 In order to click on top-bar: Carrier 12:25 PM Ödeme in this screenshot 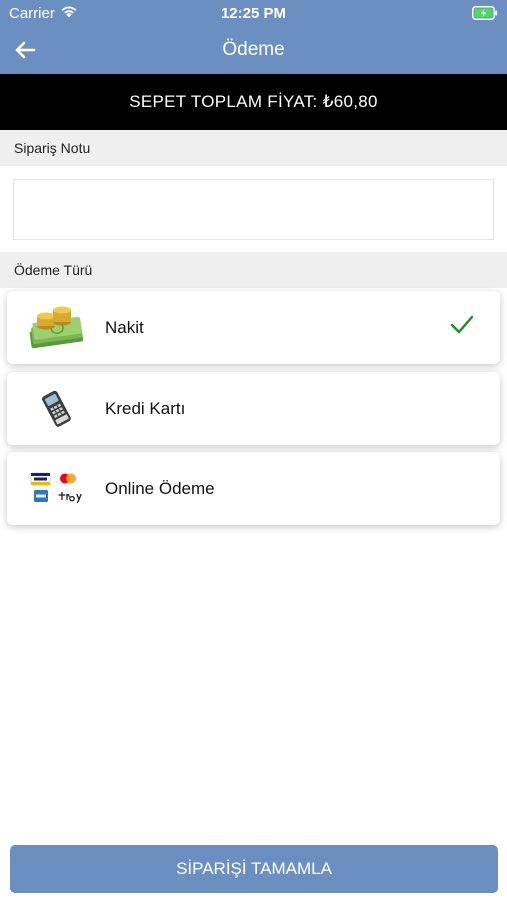, I will do `click(253, 37)`.